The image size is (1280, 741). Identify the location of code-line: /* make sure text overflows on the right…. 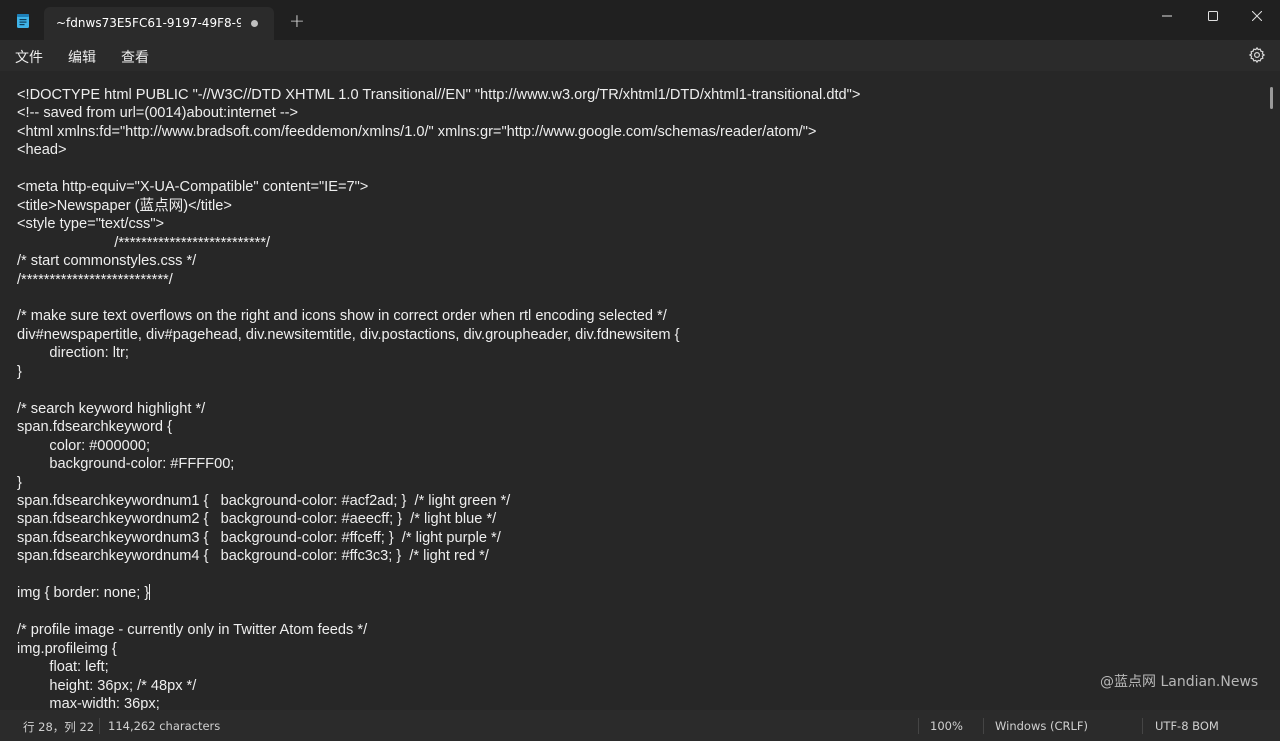
(342, 316).